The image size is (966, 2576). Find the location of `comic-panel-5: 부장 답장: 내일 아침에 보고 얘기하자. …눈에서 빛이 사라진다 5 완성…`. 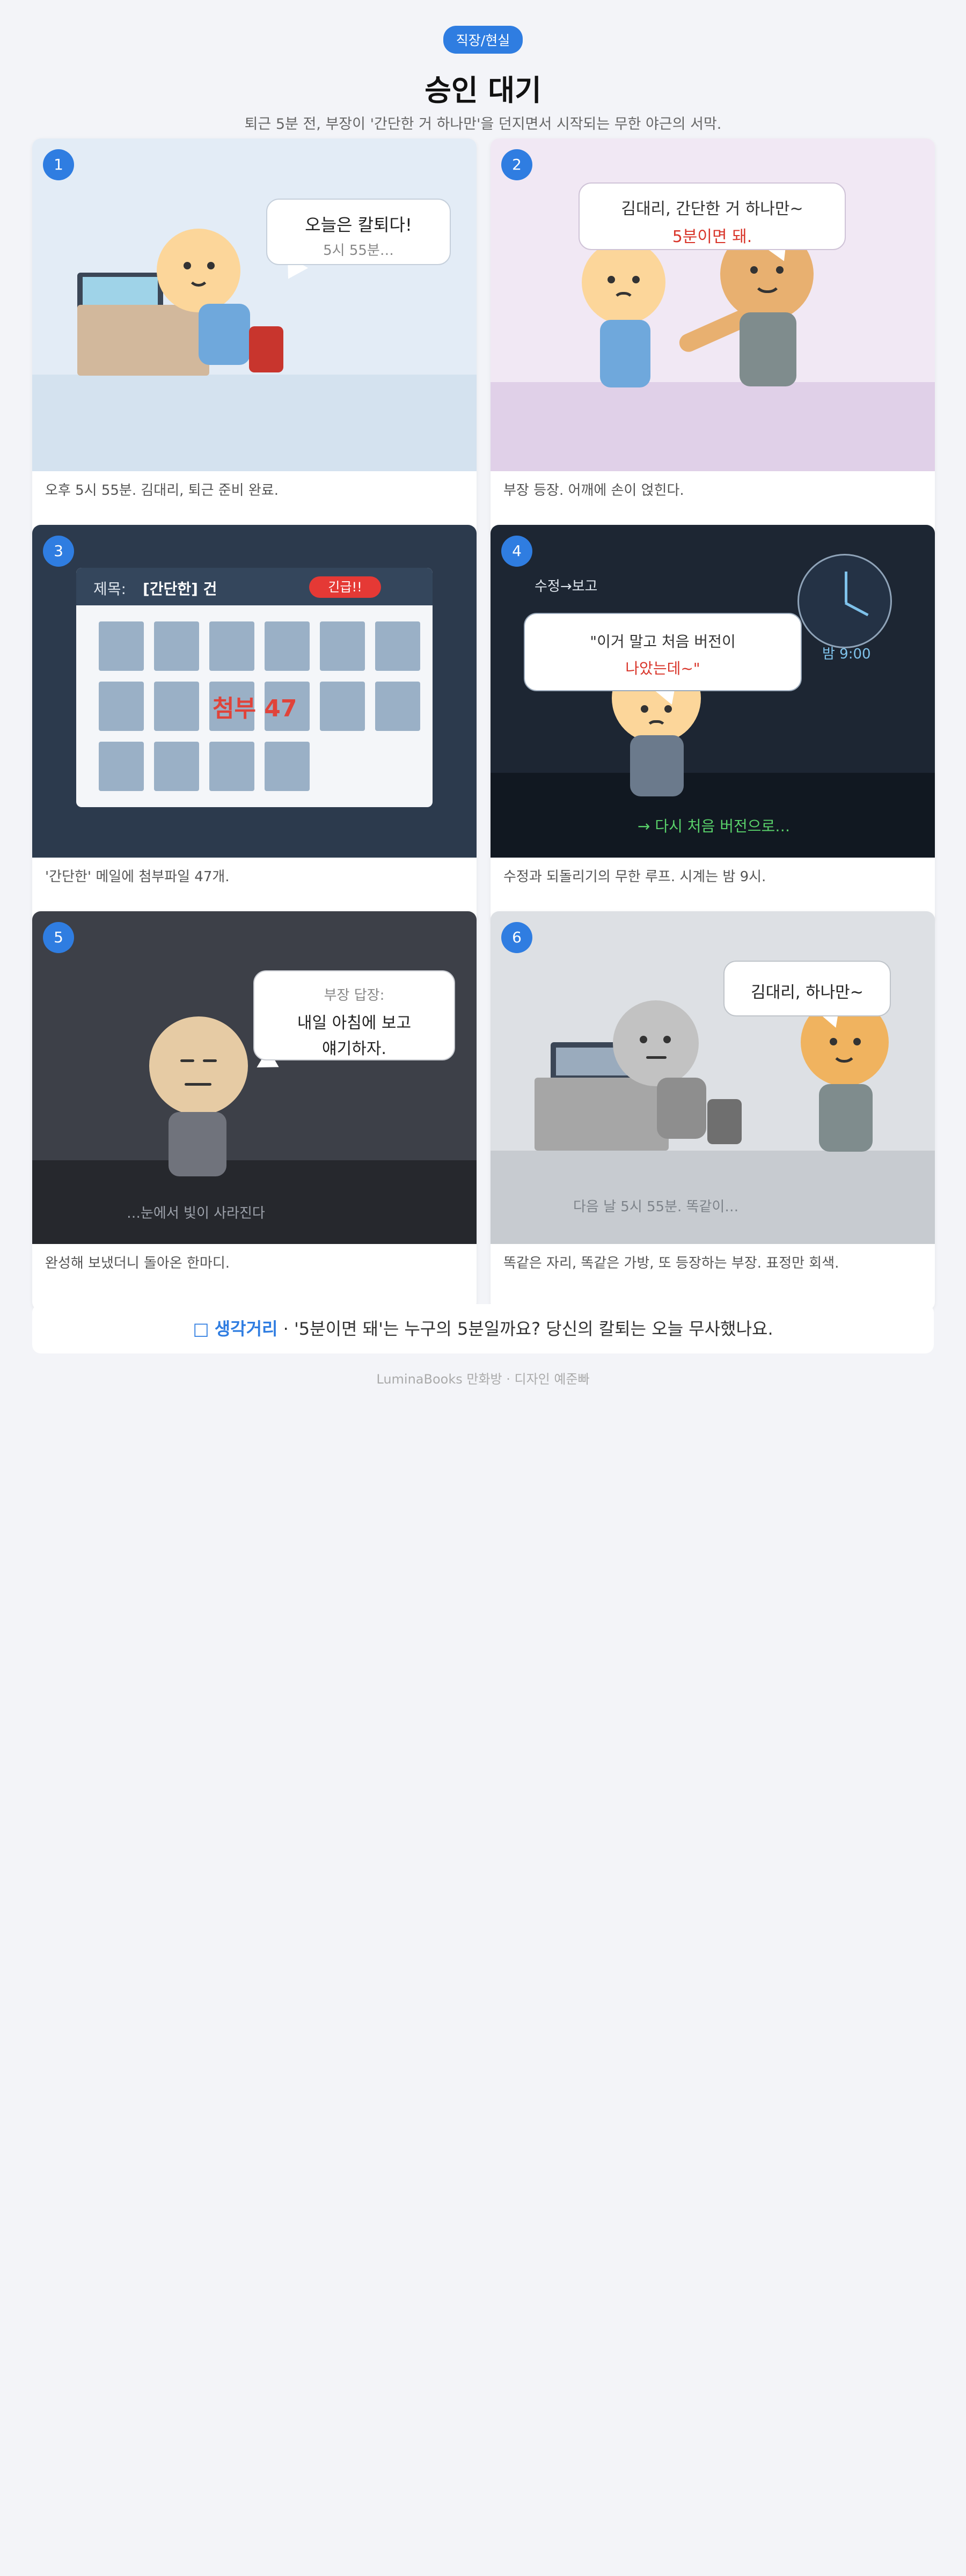

comic-panel-5: 부장 답장: 내일 아침에 보고 얘기하자. …눈에서 빛이 사라진다 5 완성… is located at coordinates (254, 1111).